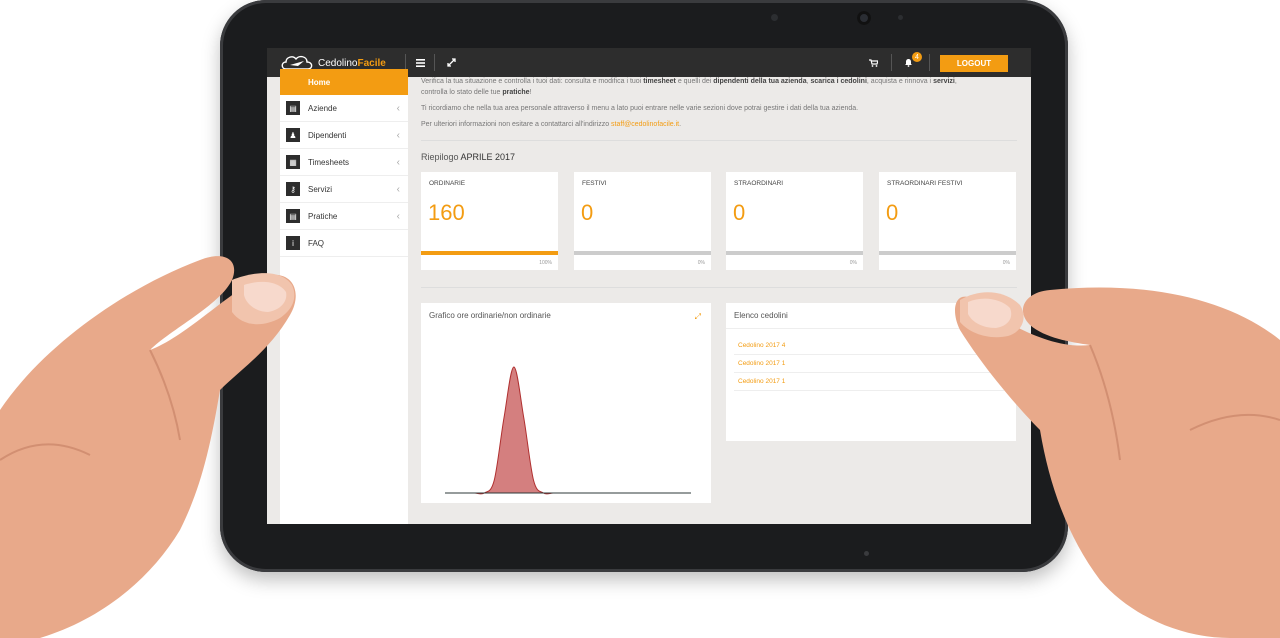 This screenshot has height=638, width=1280. What do you see at coordinates (645, 124) in the screenshot?
I see `email-link: staff@cedolinofacile.it` at bounding box center [645, 124].